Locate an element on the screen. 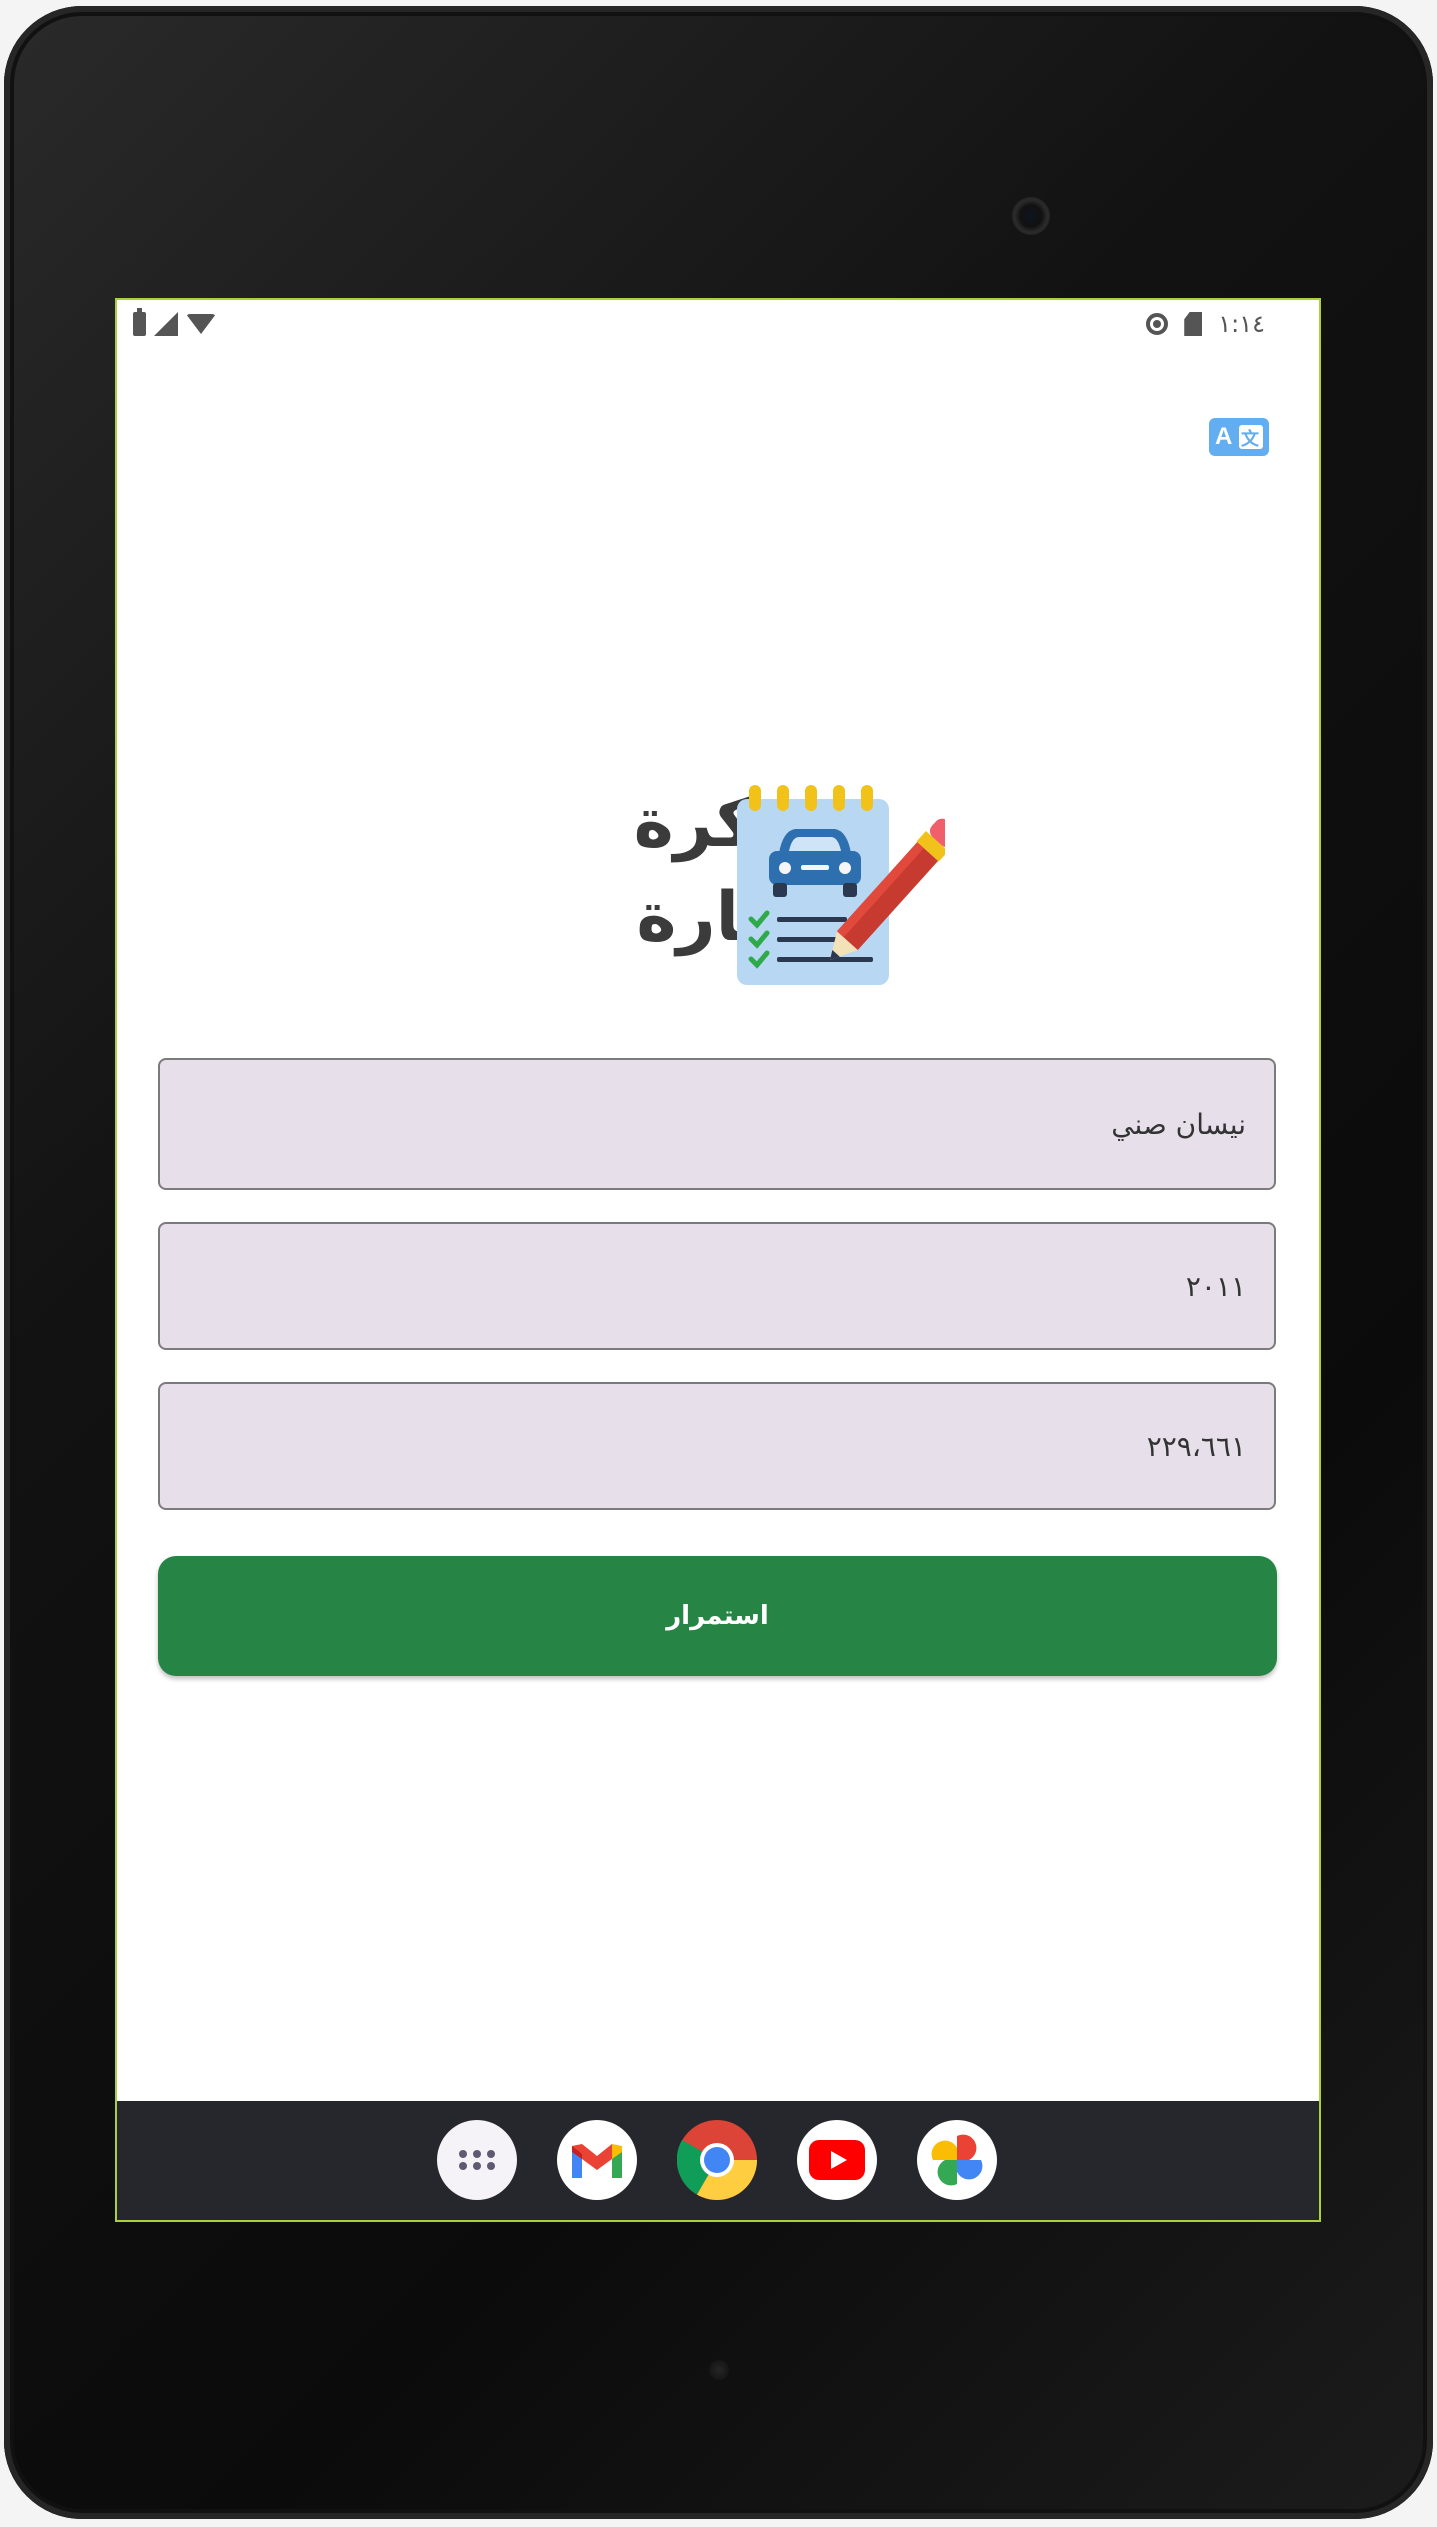  gmail-button is located at coordinates (597, 2160).